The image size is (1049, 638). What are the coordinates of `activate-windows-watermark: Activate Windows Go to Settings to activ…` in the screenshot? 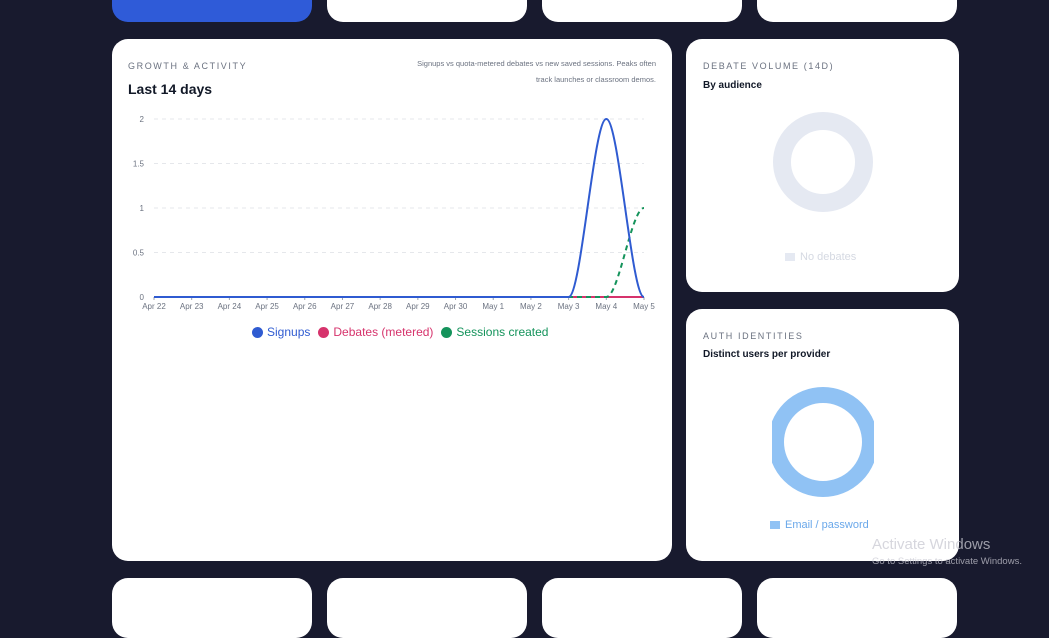 It's located at (947, 551).